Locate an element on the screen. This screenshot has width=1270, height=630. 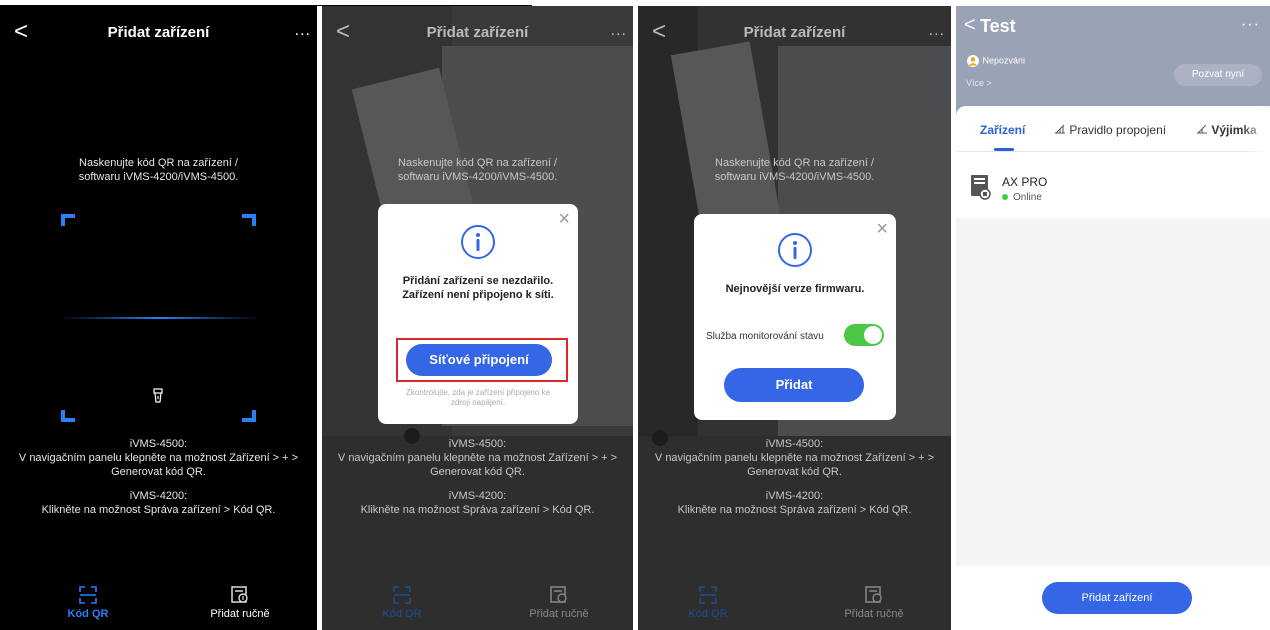
hint-line: zdroji napájení. is located at coordinates (478, 402).